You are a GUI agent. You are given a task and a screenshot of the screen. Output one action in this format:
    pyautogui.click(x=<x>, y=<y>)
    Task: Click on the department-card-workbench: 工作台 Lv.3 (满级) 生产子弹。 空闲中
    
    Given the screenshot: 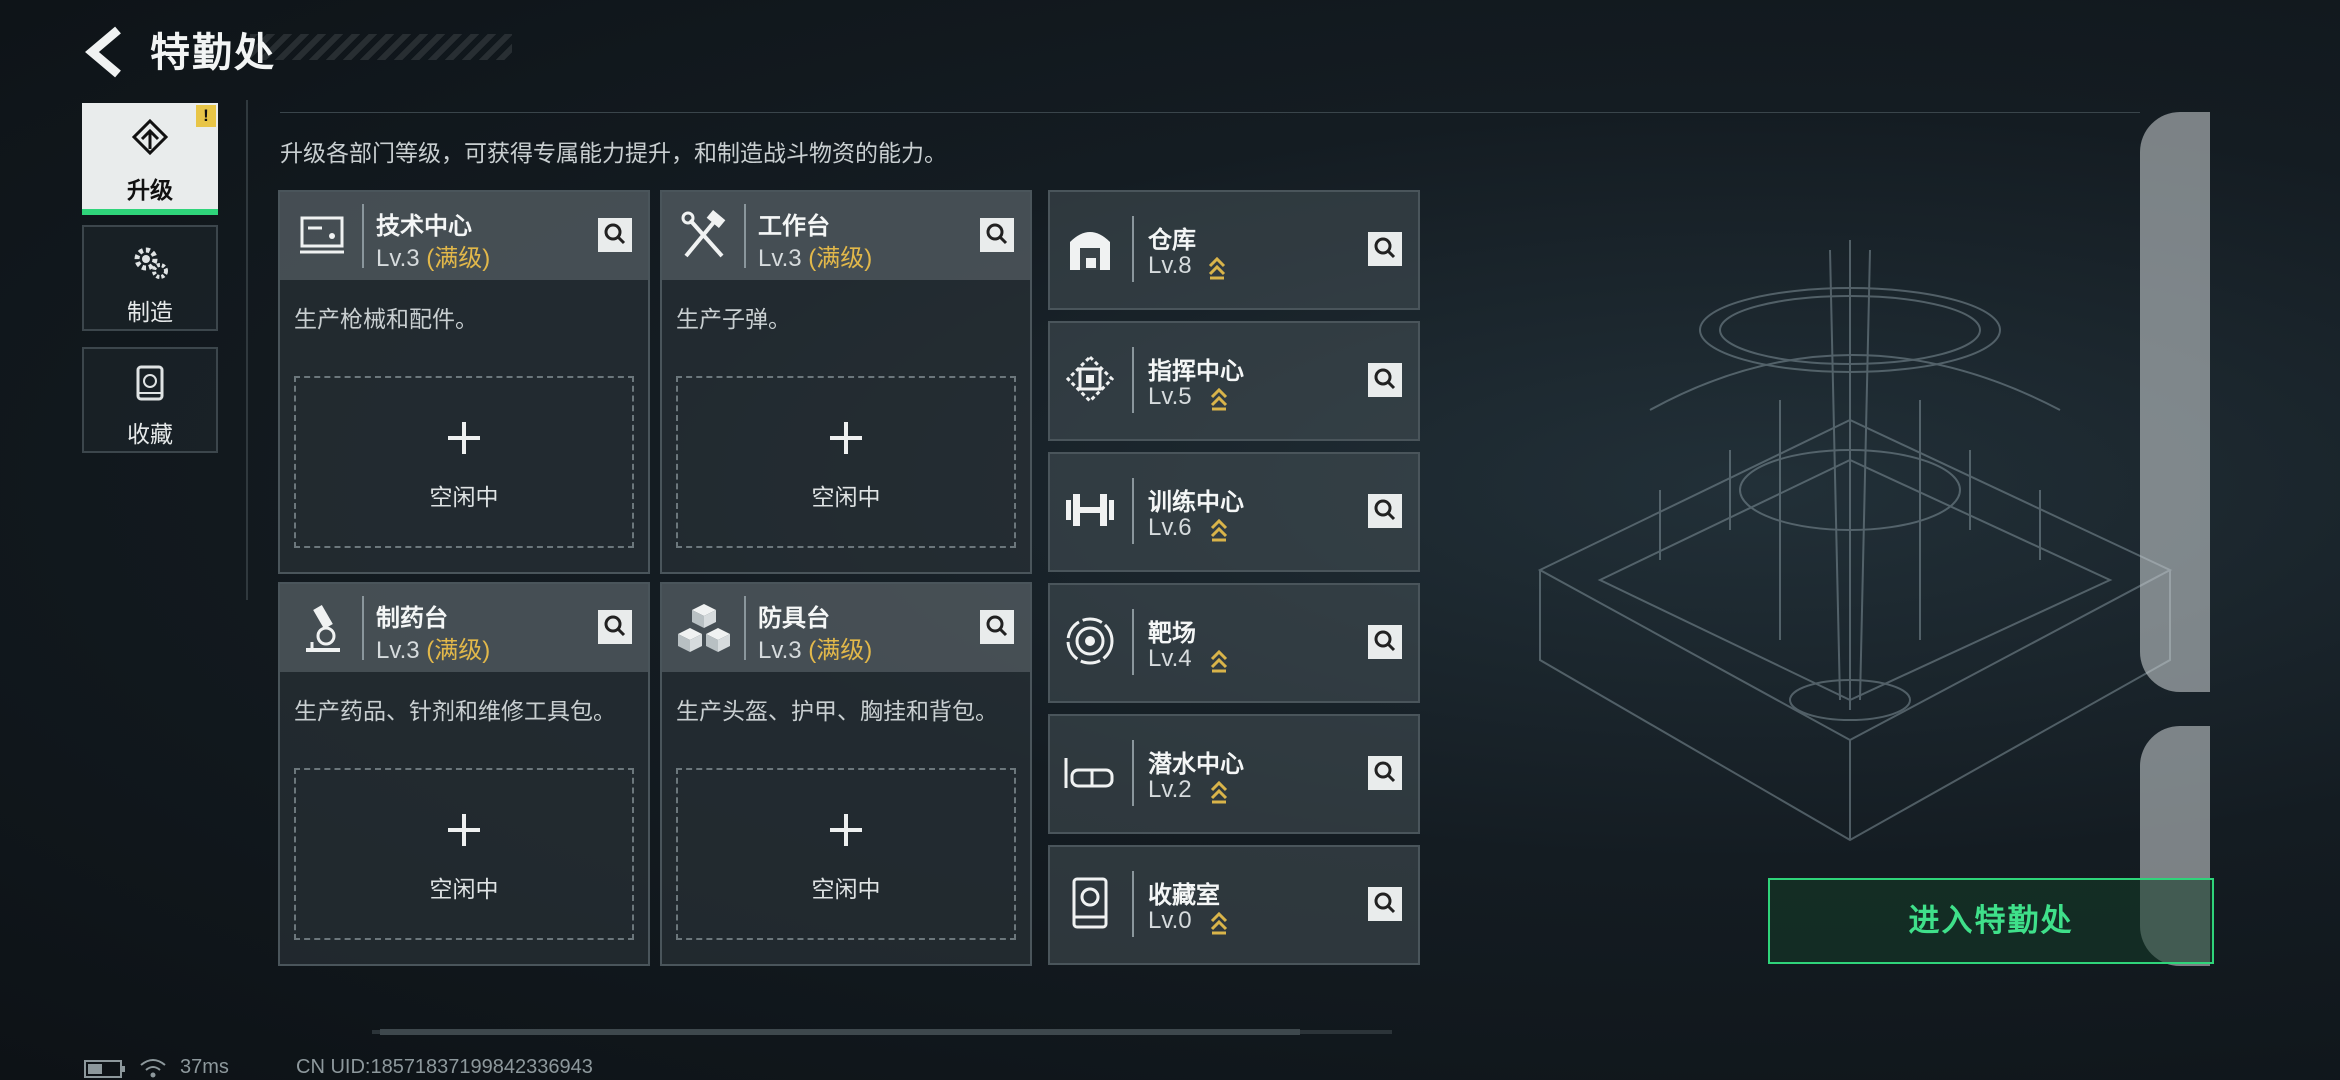 What is the action you would take?
    pyautogui.click(x=846, y=382)
    